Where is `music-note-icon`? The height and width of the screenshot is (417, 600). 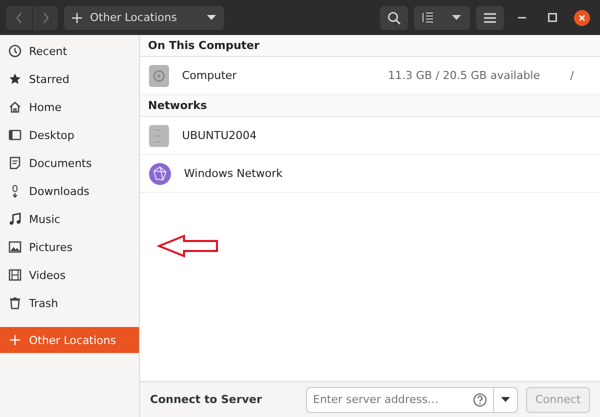
music-note-icon is located at coordinates (15, 219).